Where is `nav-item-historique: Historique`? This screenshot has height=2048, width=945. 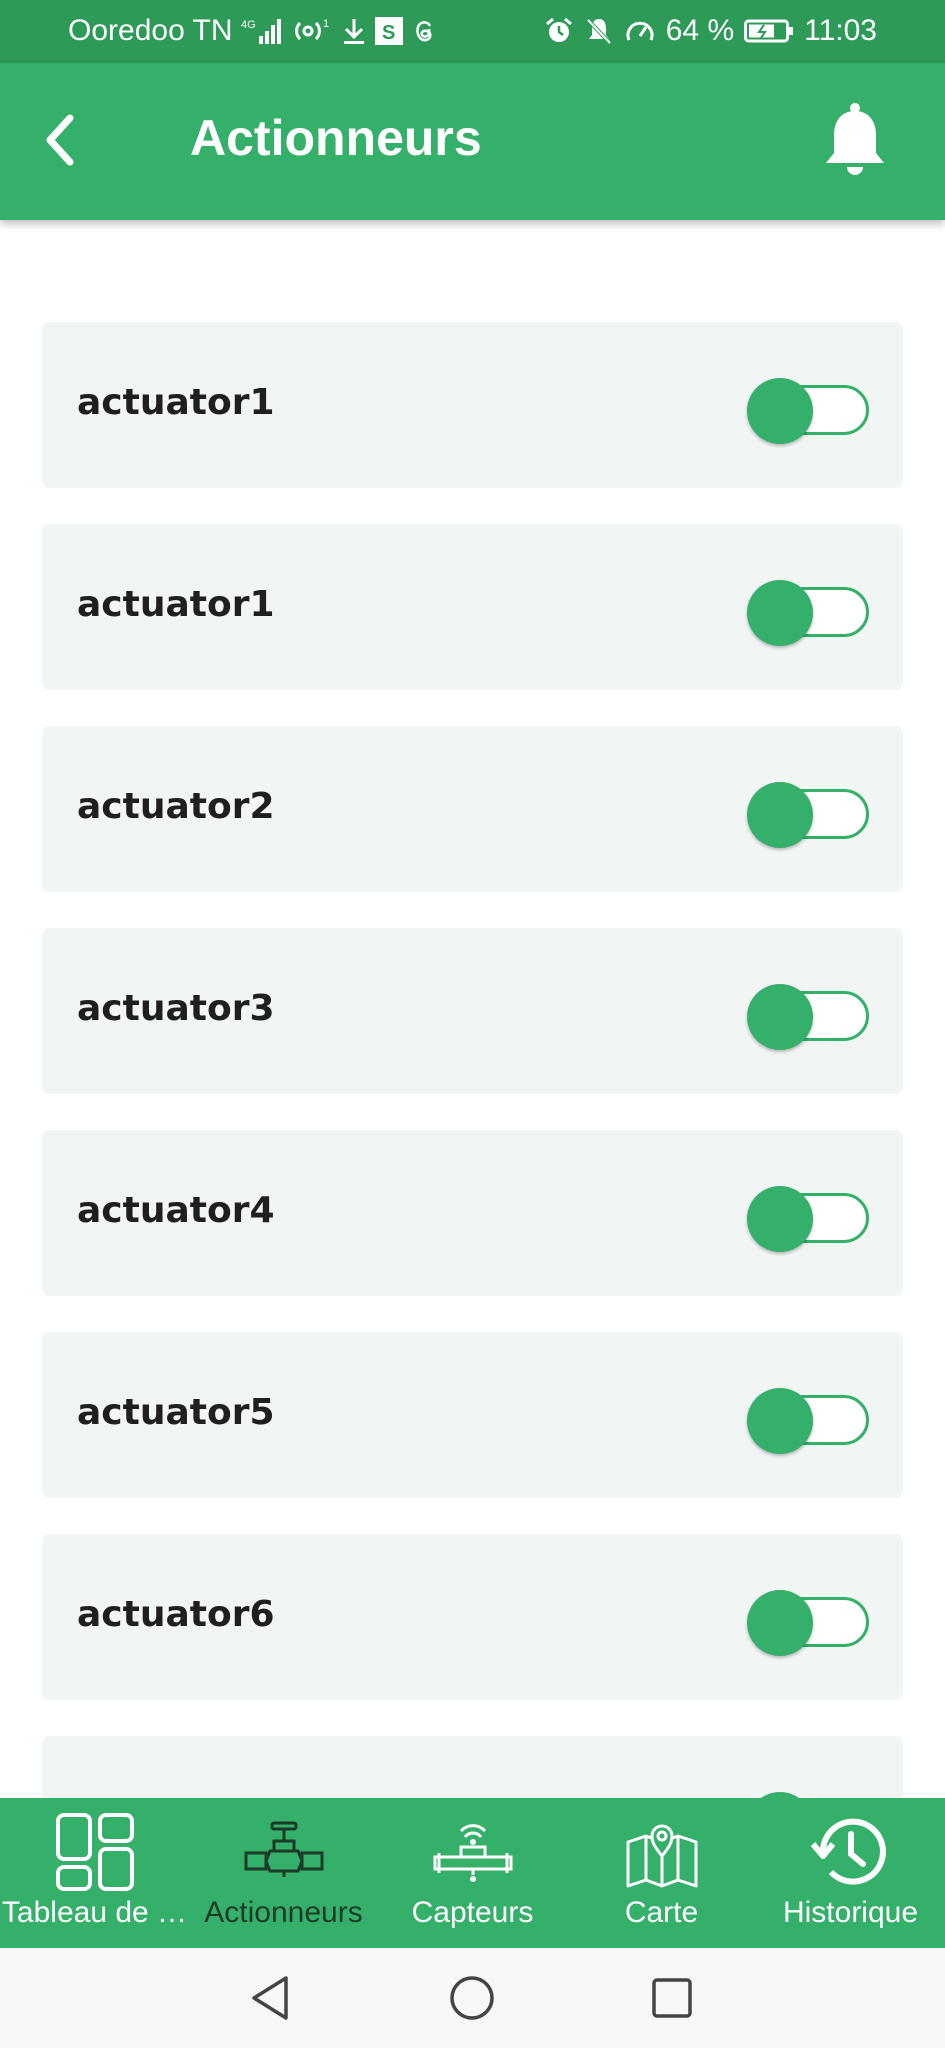
nav-item-historique: Historique is located at coordinates (850, 1873).